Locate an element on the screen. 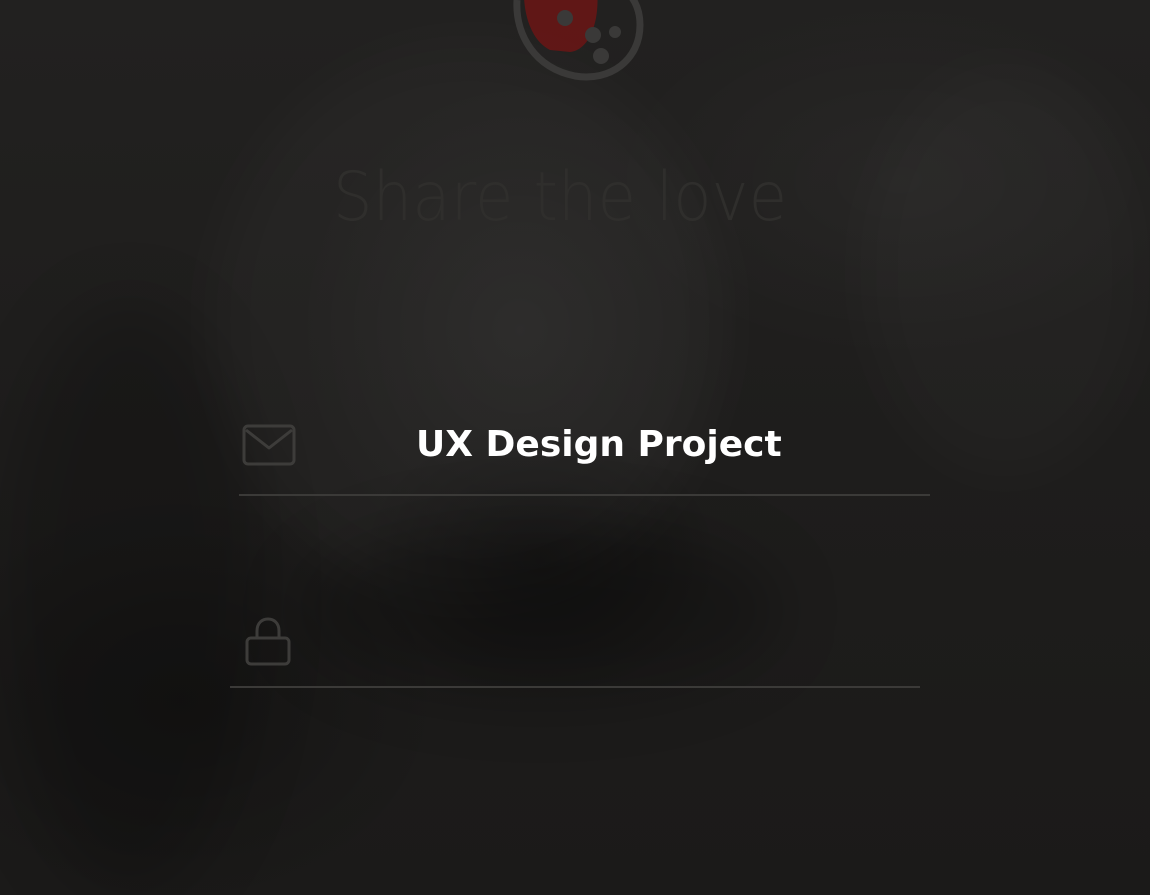 This screenshot has height=895, width=1150. mail-icon is located at coordinates (269, 445).